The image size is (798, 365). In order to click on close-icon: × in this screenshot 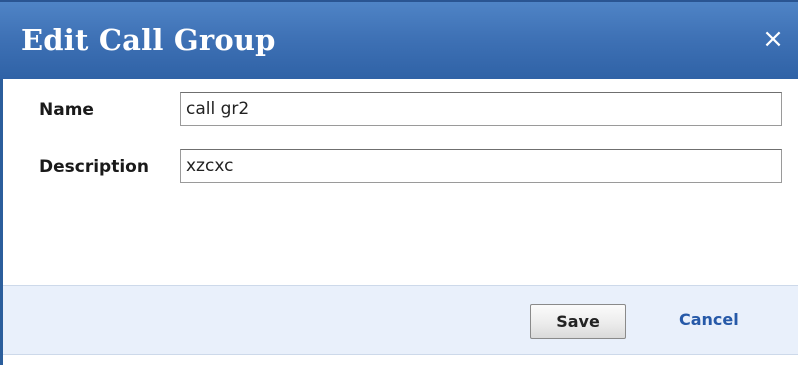, I will do `click(773, 39)`.